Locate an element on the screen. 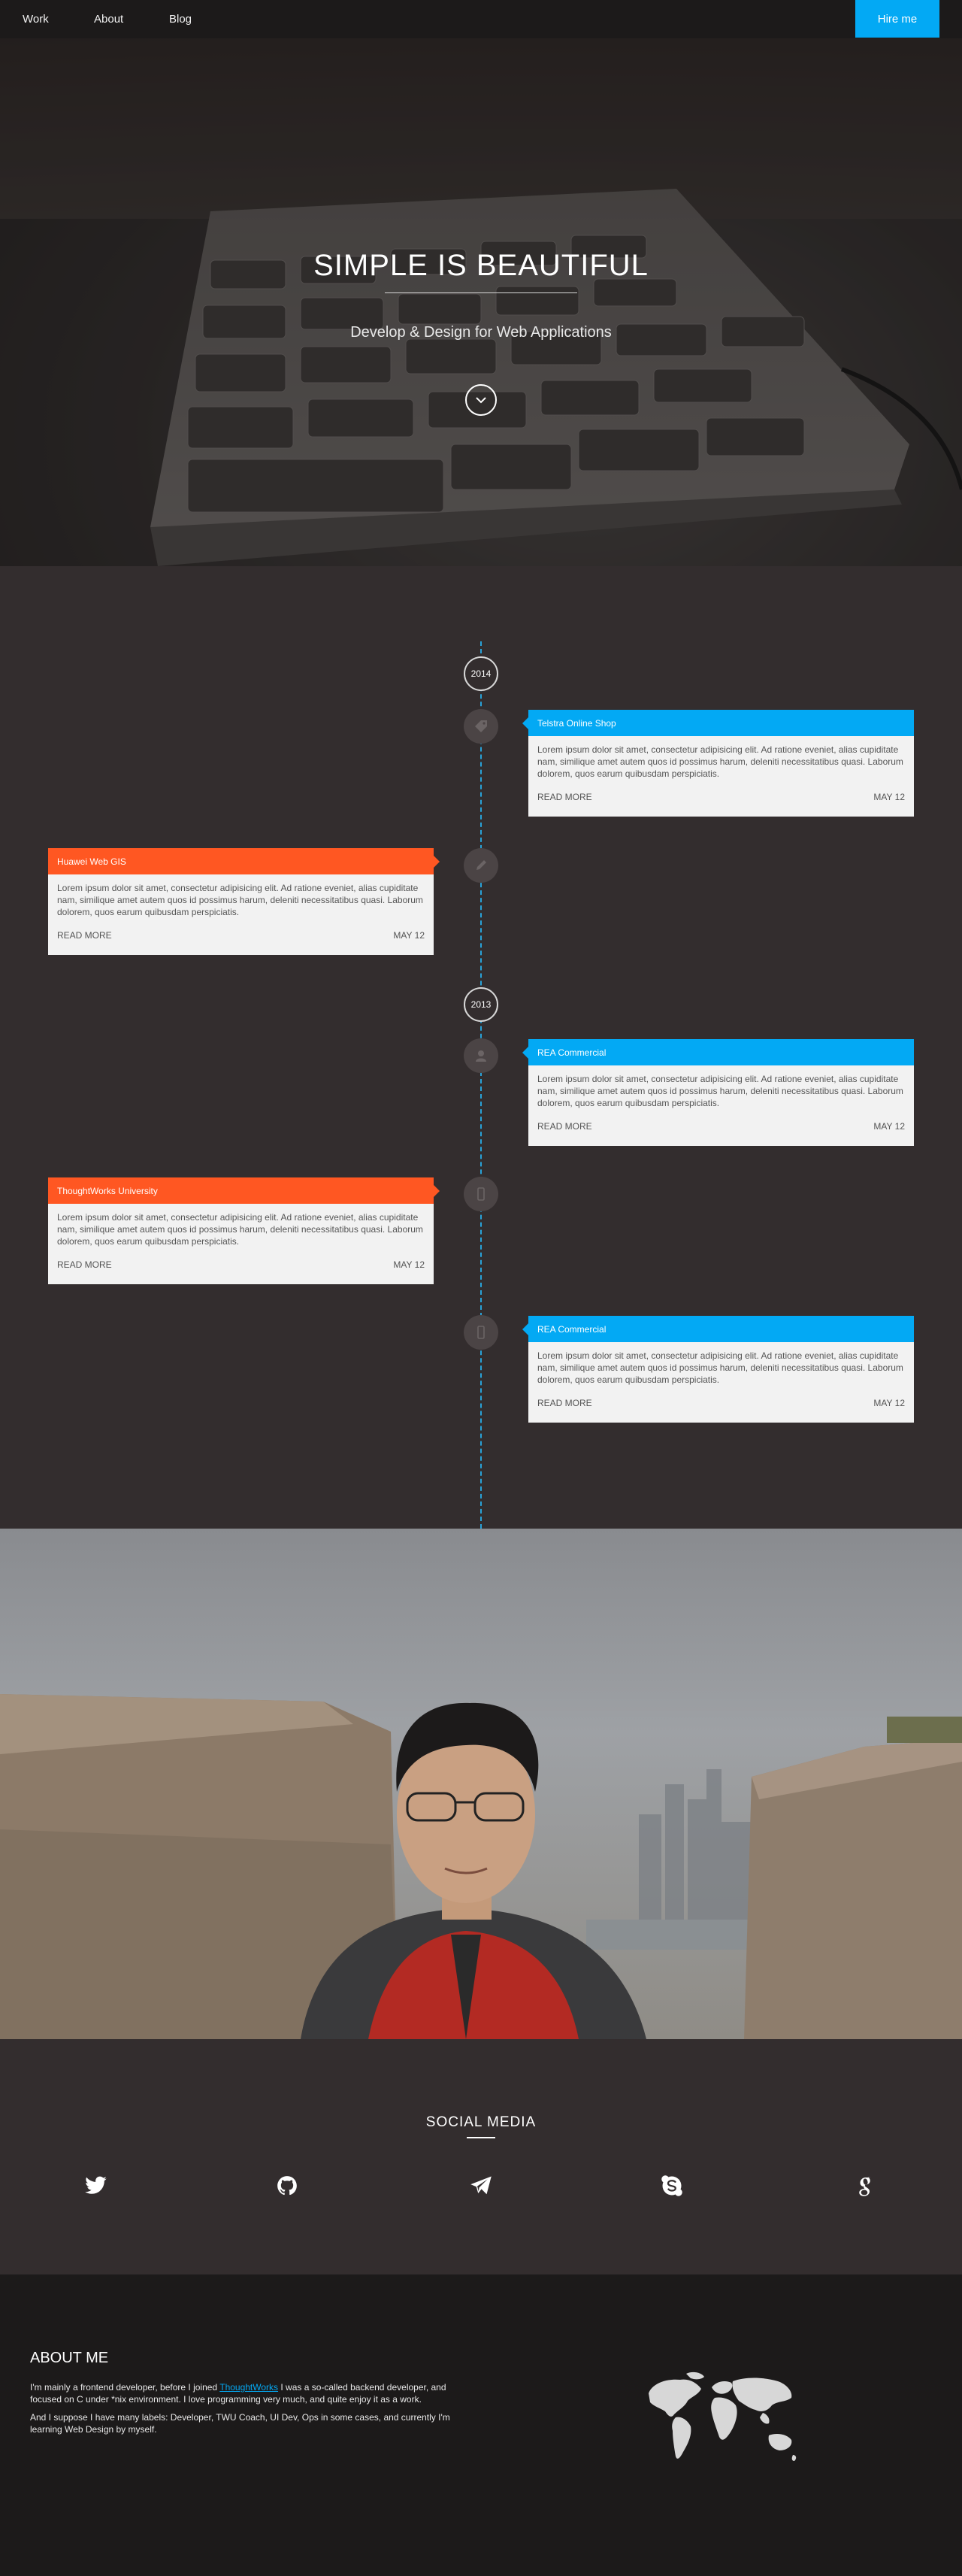  github-icon is located at coordinates (287, 2186).